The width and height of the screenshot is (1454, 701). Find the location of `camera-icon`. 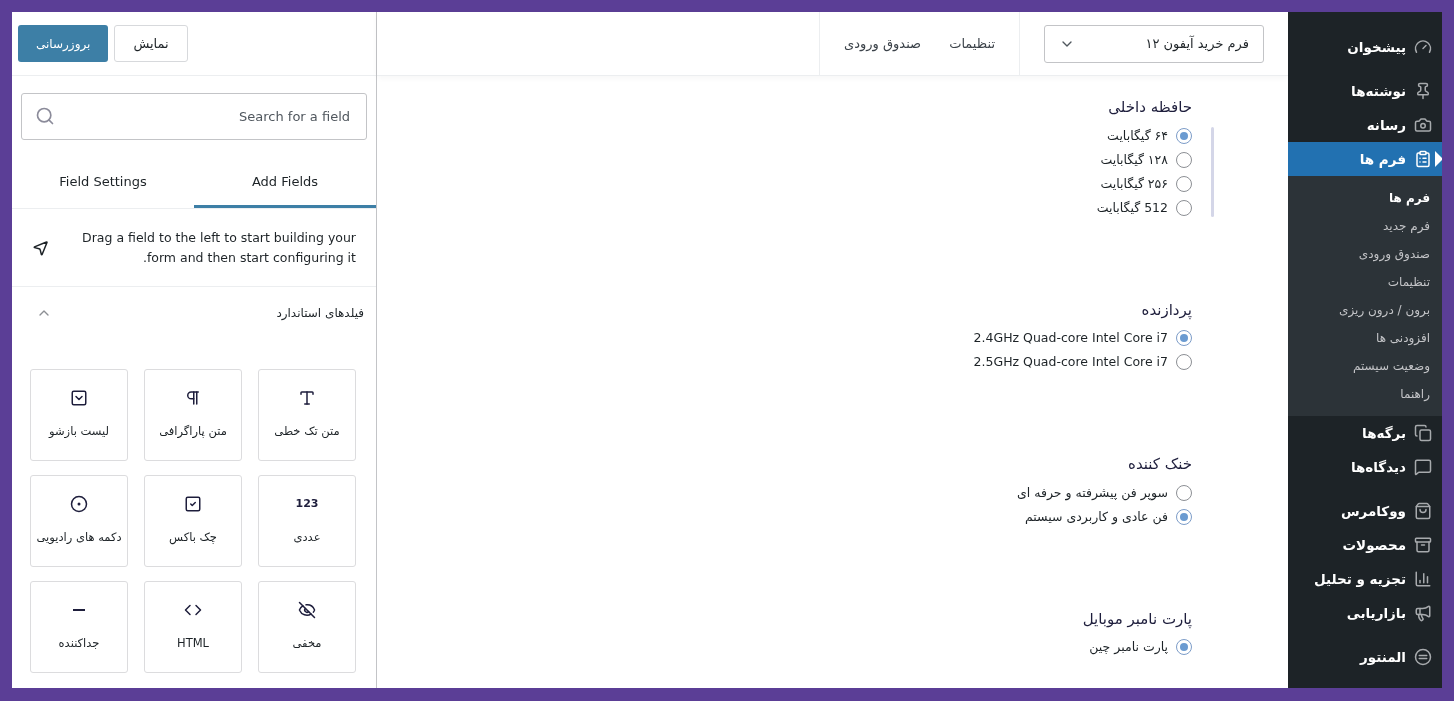

camera-icon is located at coordinates (1423, 125).